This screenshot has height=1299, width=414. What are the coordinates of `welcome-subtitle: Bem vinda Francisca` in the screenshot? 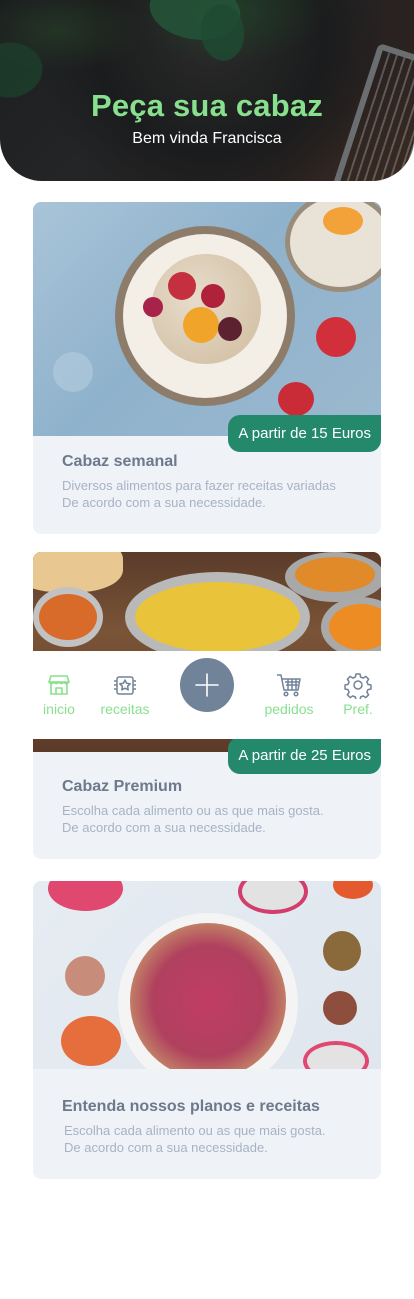 It's located at (207, 138).